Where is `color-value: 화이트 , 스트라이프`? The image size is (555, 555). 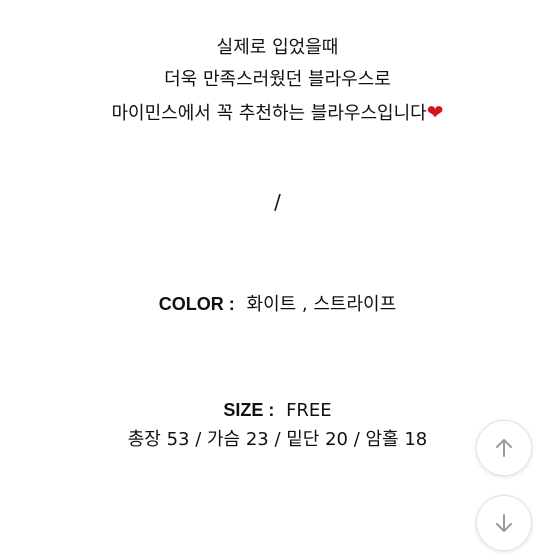 color-value: 화이트 , 스트라이프 is located at coordinates (321, 304).